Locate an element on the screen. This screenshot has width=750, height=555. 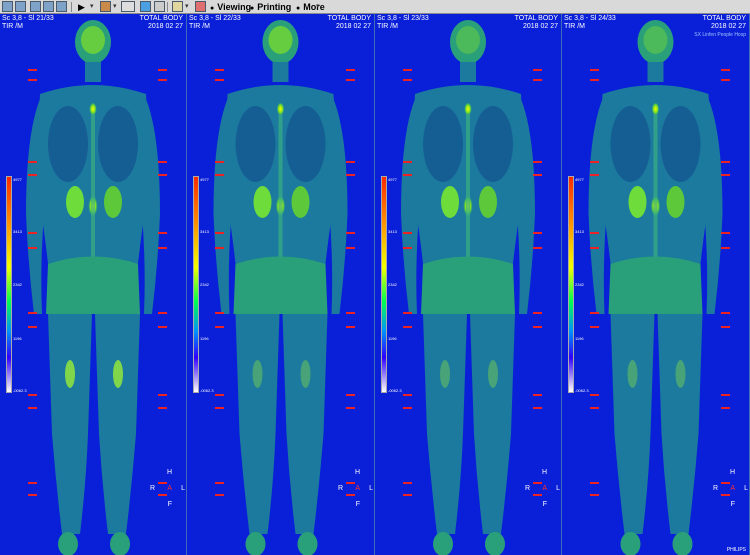
orientation-anterior: A is located at coordinates (169, 488).